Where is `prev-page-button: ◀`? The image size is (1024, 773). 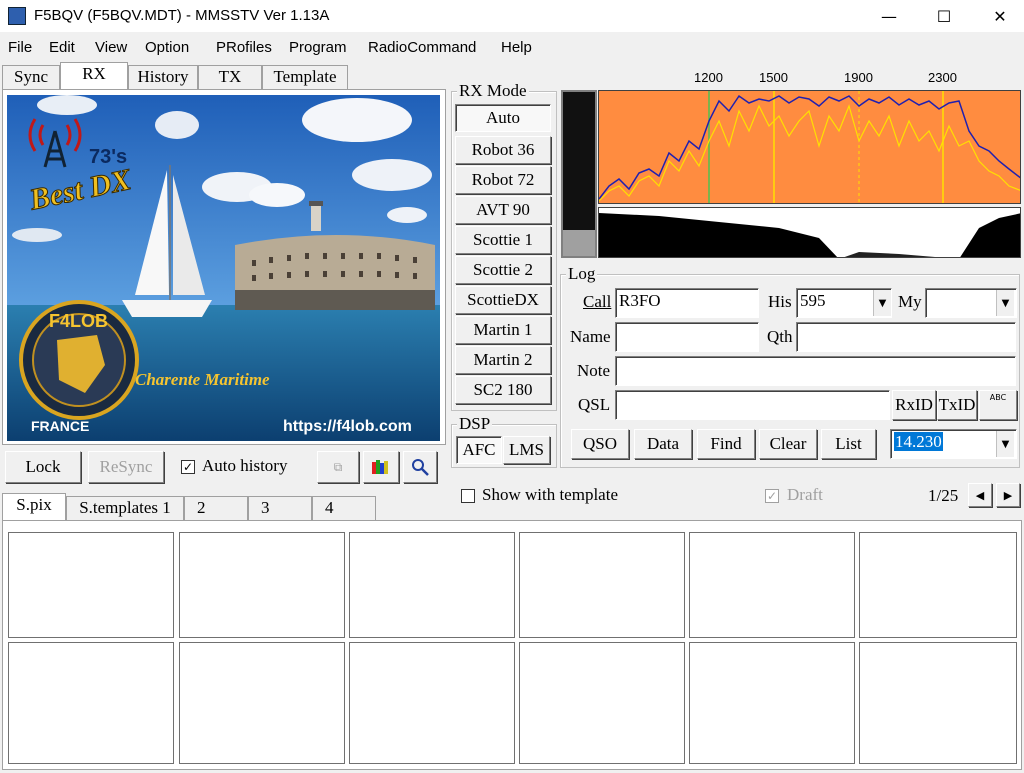
prev-page-button: ◀ is located at coordinates (980, 495).